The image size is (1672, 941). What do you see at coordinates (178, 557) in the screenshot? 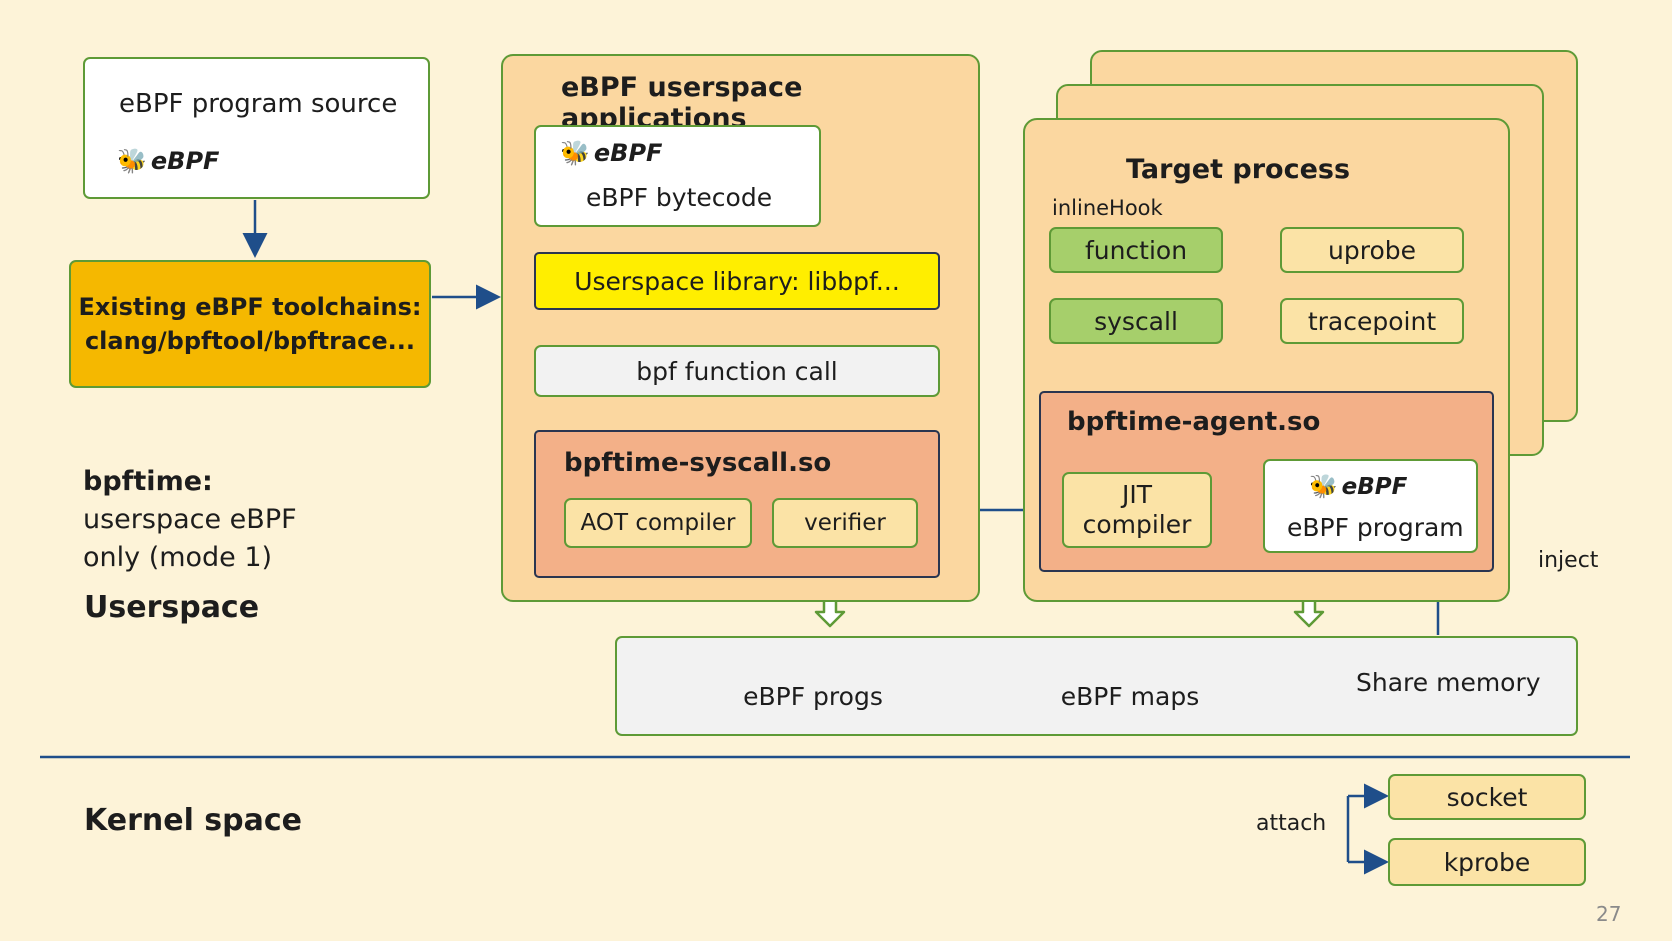
I see `mode-line2: only (mode 1)` at bounding box center [178, 557].